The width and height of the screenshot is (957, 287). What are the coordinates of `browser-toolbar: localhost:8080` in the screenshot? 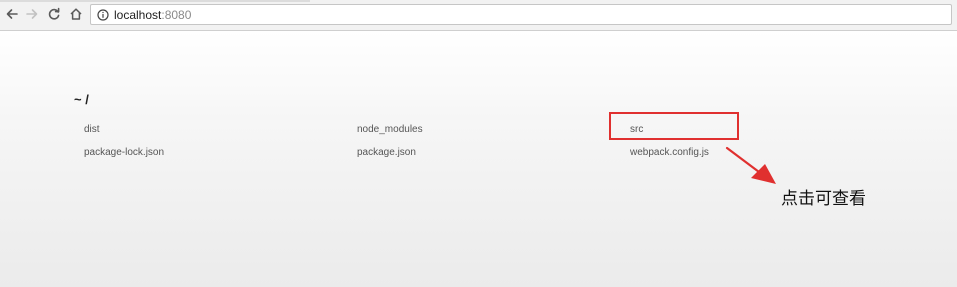 It's located at (478, 15).